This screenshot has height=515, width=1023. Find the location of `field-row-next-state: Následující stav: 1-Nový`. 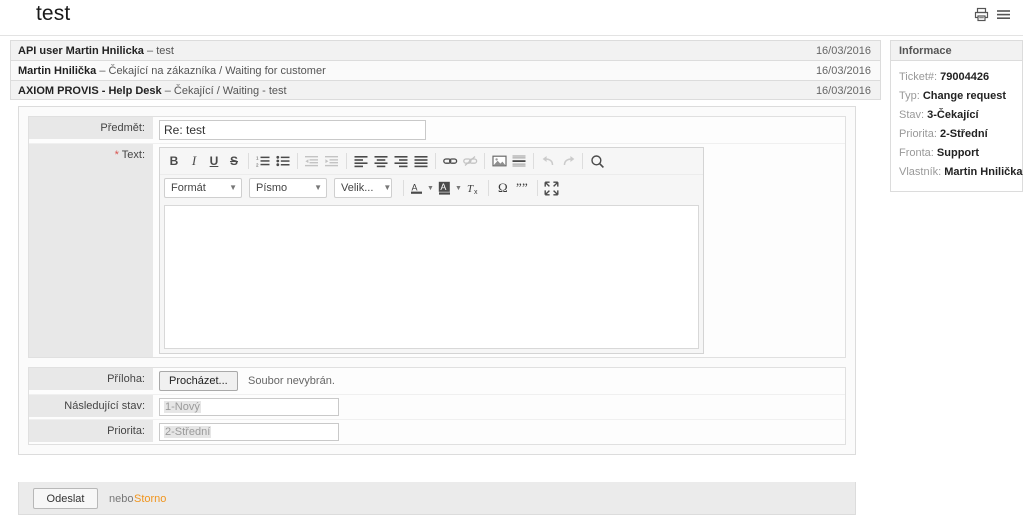

field-row-next-state: Následující stav: 1-Nový is located at coordinates (437, 406).